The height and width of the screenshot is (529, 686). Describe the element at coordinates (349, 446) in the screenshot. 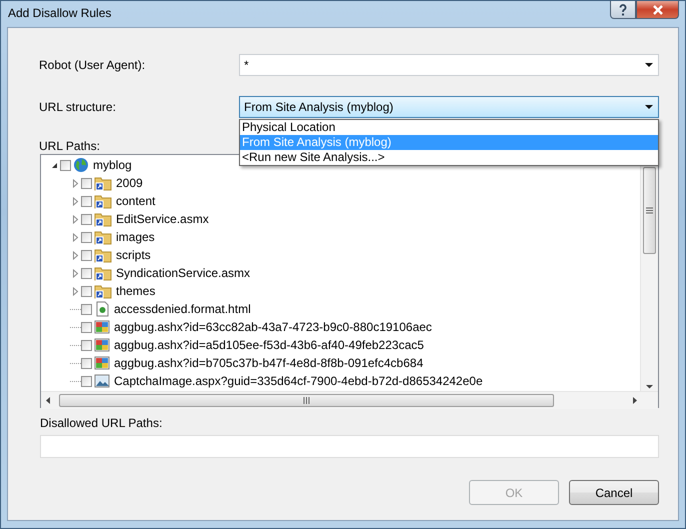

I see `input-field` at that location.